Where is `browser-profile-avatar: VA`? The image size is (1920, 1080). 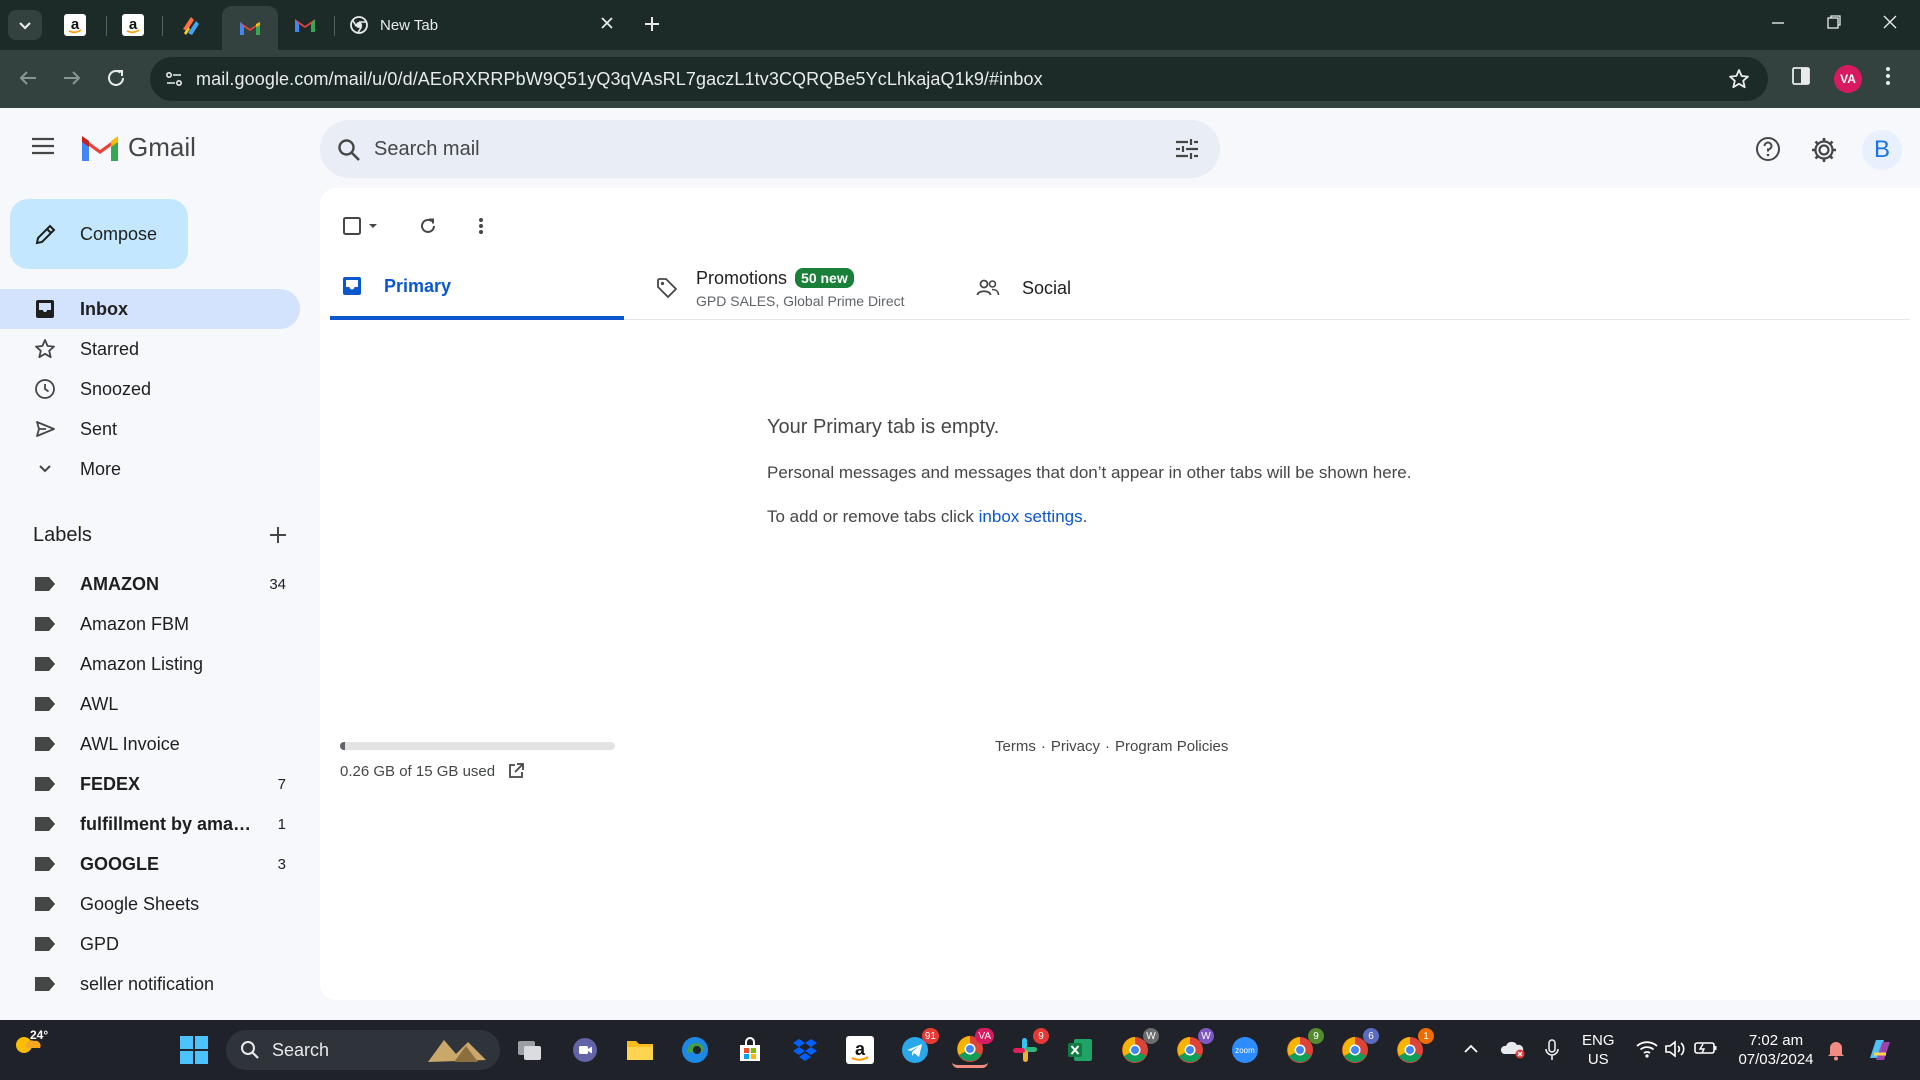
browser-profile-avatar: VA is located at coordinates (1848, 79).